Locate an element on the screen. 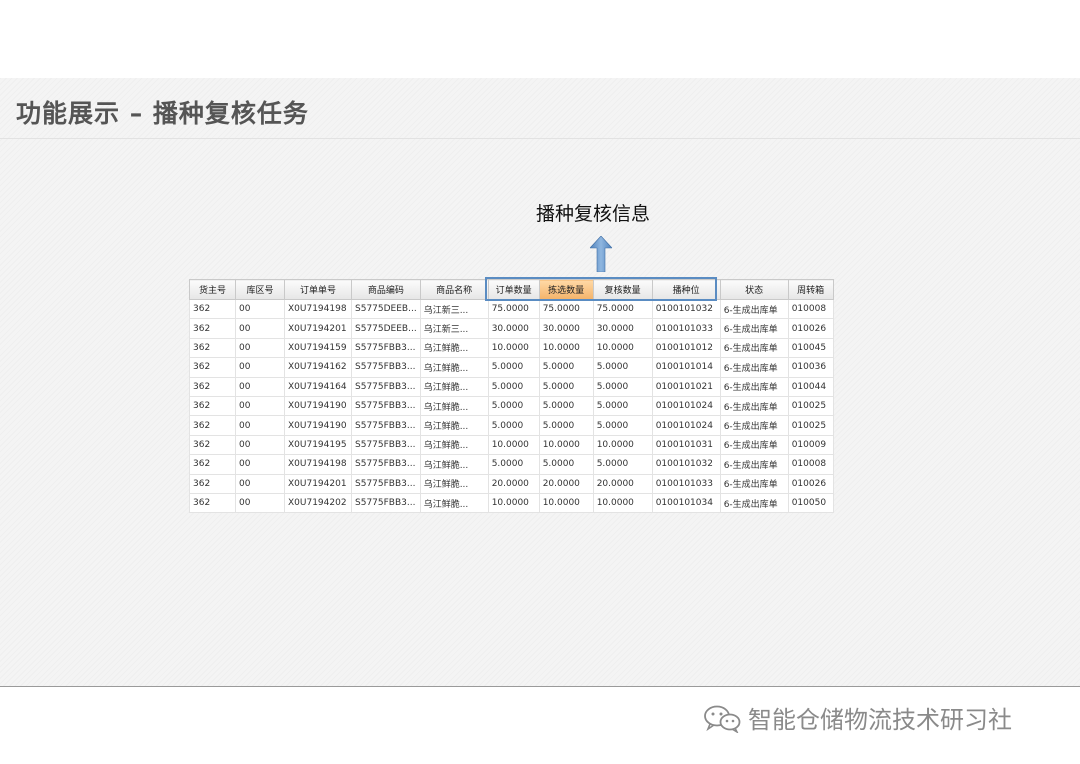 This screenshot has height=764, width=1080. table-cell: X0U7194159 is located at coordinates (318, 348).